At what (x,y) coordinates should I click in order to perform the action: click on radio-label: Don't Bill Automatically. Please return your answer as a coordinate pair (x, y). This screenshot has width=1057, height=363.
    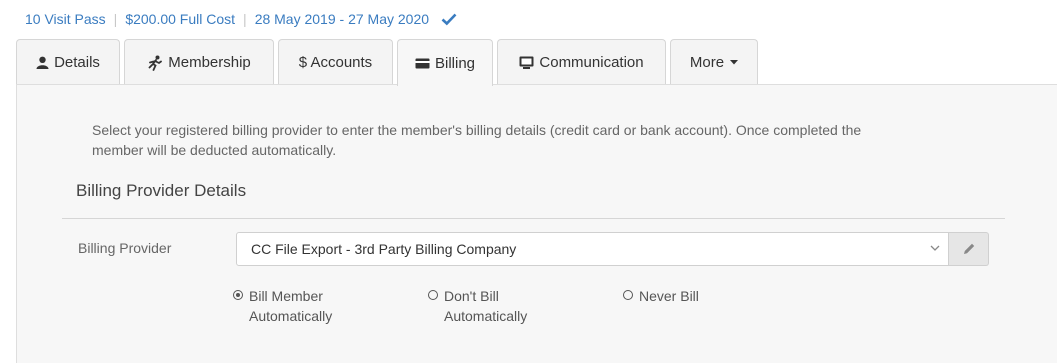
    Looking at the image, I should click on (485, 306).